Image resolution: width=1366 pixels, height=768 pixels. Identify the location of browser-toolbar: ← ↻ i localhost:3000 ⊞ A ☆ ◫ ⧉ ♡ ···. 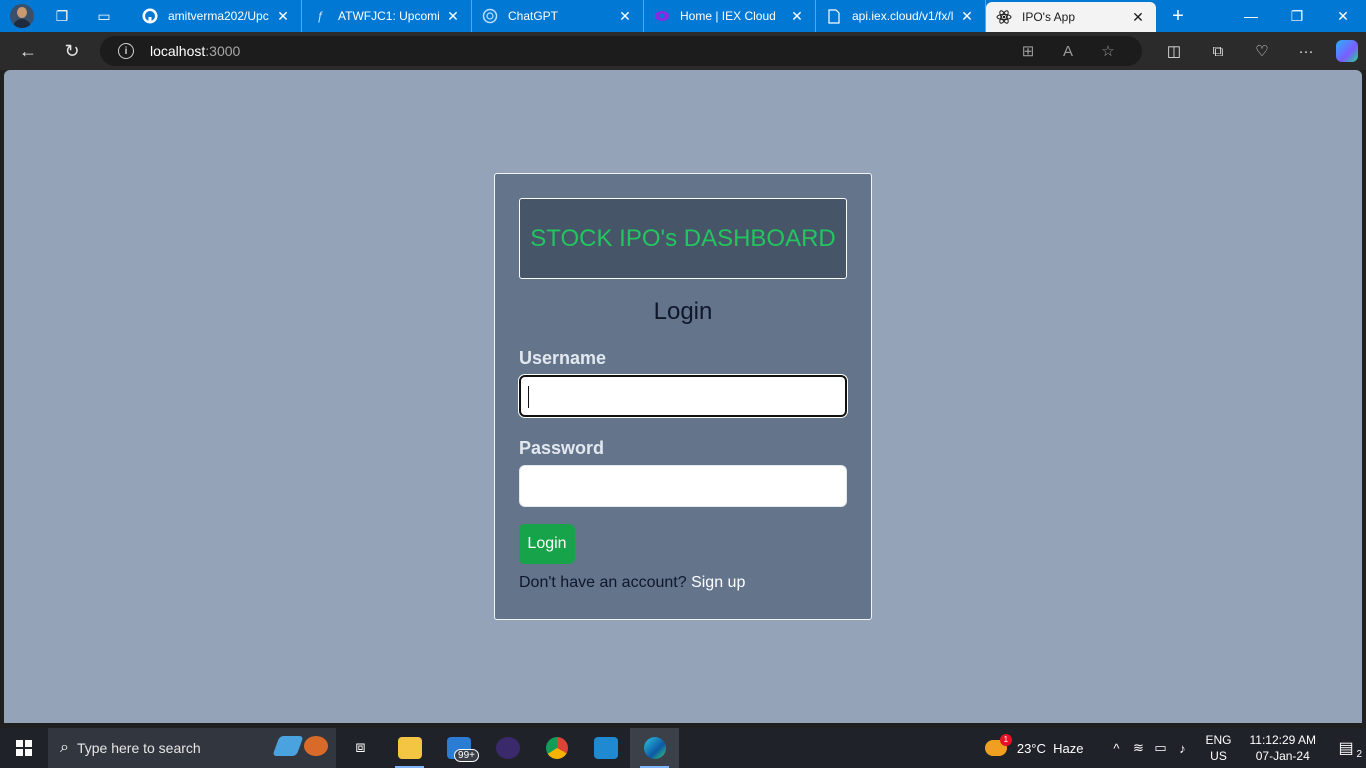
(683, 51).